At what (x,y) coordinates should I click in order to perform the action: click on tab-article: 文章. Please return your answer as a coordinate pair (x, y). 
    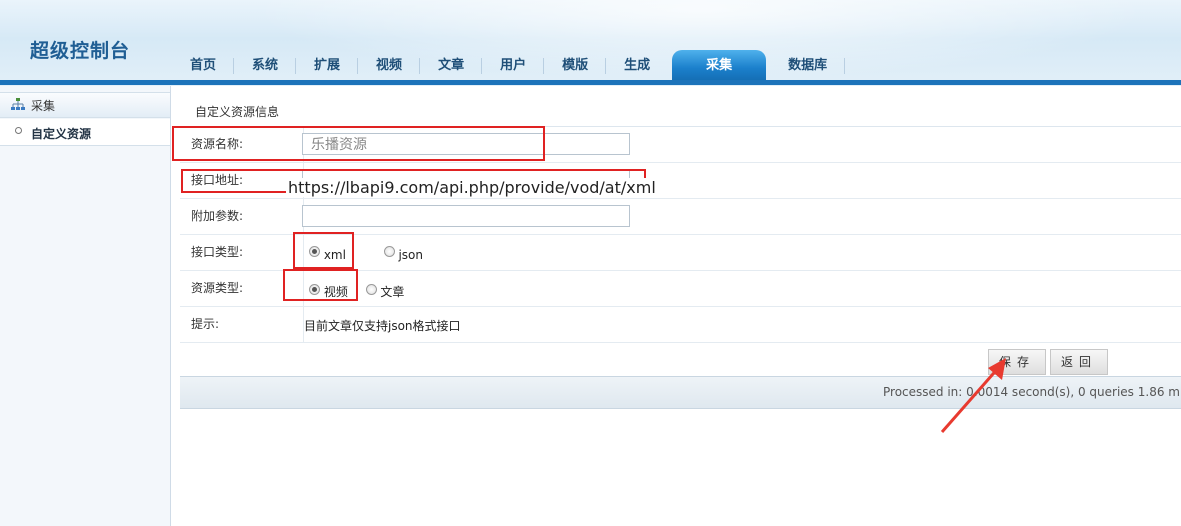
    Looking at the image, I should click on (451, 65).